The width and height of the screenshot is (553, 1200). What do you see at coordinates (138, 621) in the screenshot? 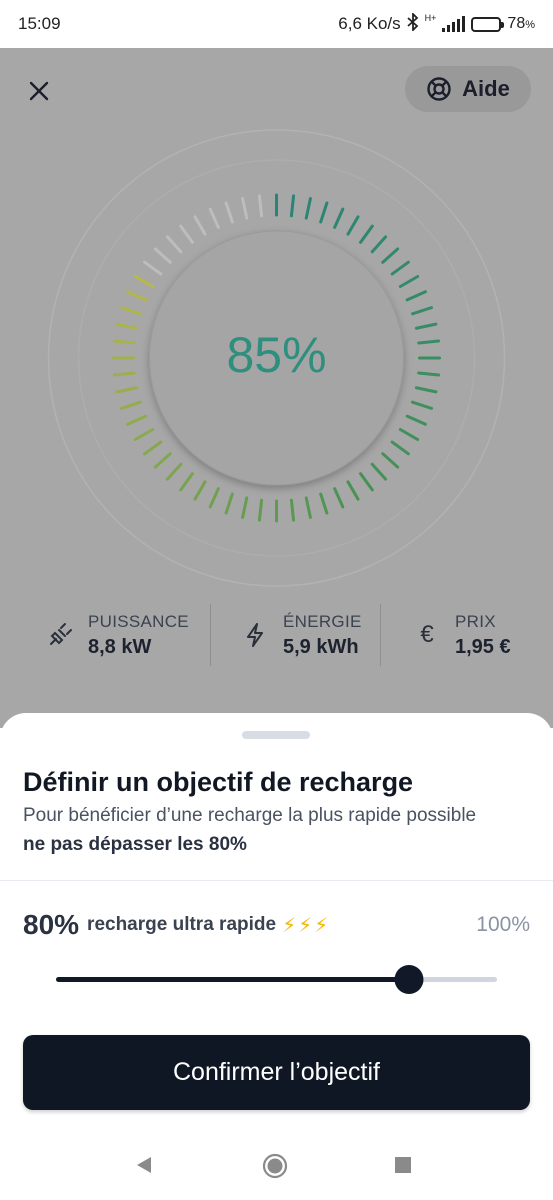
I see `stat-power-label: PUISSANCE` at bounding box center [138, 621].